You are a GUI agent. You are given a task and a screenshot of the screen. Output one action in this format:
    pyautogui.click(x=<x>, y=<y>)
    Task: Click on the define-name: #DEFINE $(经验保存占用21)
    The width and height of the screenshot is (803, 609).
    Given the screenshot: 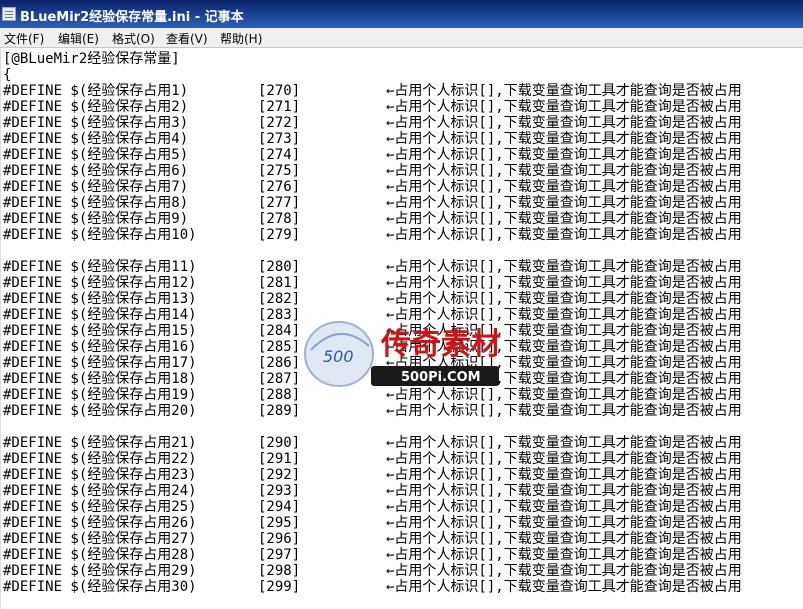 What is the action you would take?
    pyautogui.click(x=100, y=443)
    